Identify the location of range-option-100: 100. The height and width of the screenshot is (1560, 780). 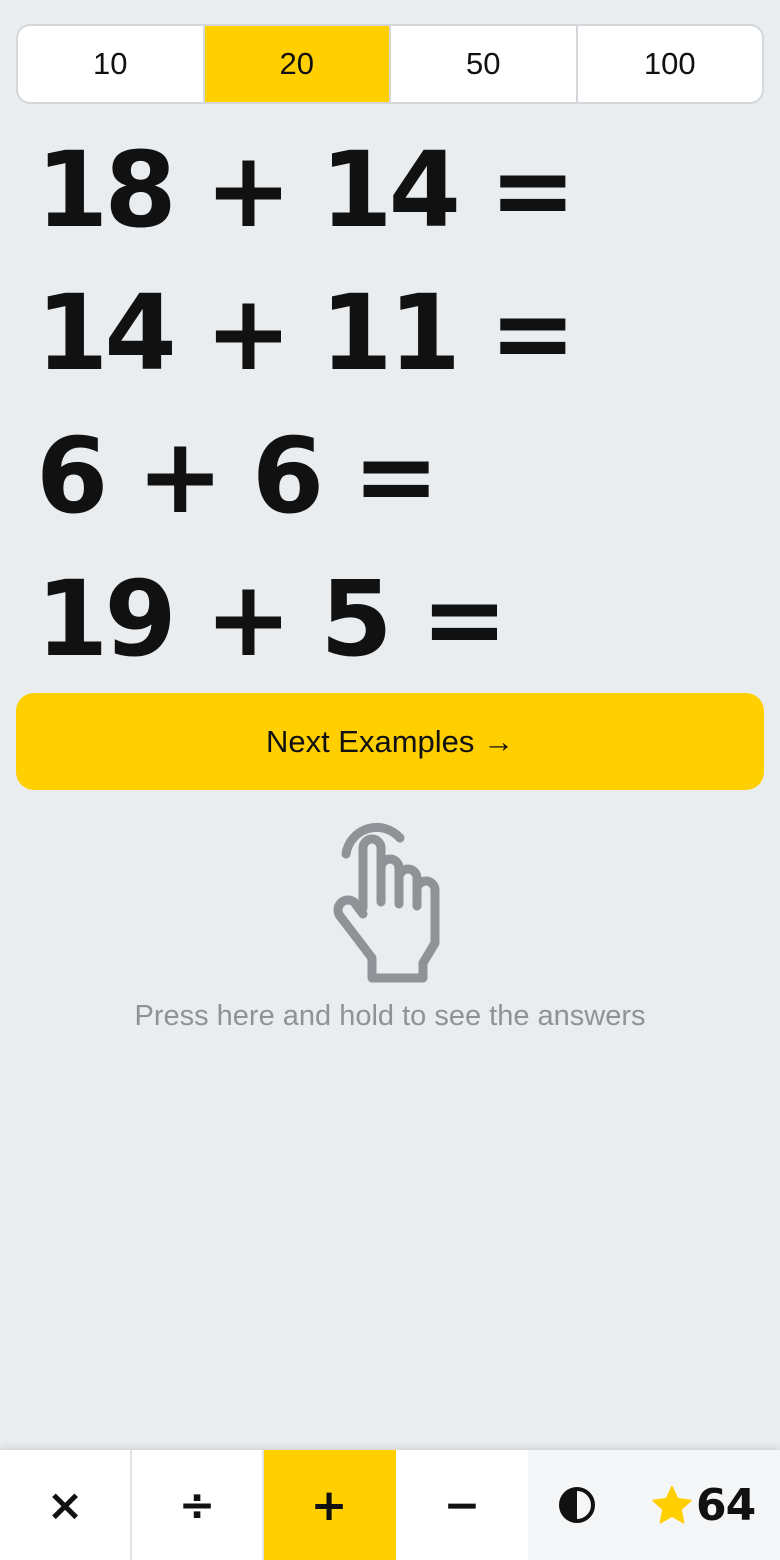
(670, 64).